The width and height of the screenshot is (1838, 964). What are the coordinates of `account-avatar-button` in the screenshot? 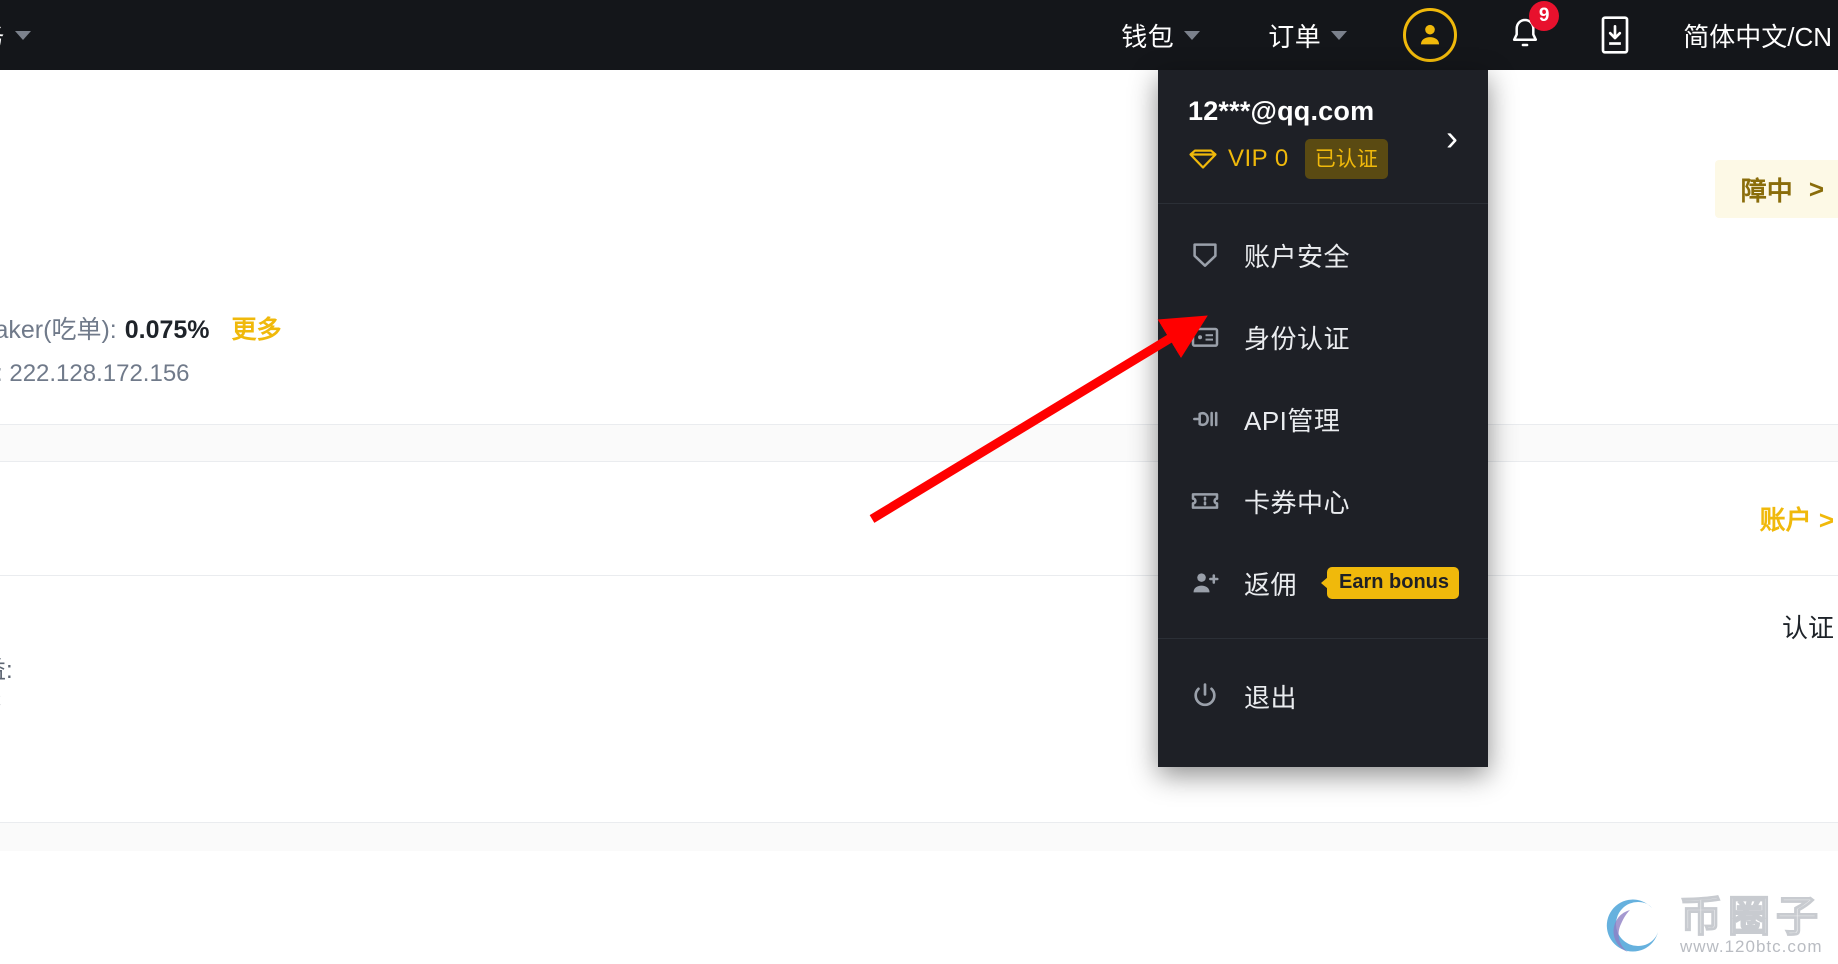 It's located at (1430, 35).